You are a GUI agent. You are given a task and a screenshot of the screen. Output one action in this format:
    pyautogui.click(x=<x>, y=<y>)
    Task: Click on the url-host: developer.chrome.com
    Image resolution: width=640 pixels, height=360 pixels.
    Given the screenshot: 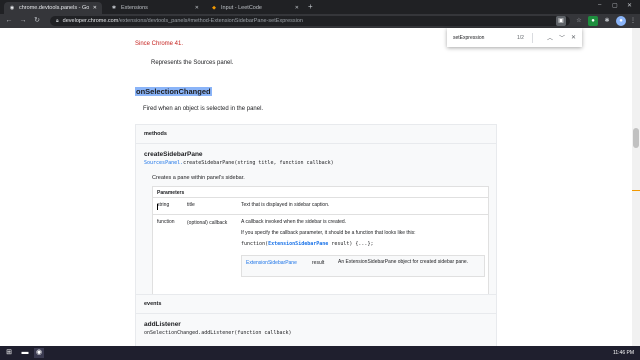 What is the action you would take?
    pyautogui.click(x=90, y=21)
    